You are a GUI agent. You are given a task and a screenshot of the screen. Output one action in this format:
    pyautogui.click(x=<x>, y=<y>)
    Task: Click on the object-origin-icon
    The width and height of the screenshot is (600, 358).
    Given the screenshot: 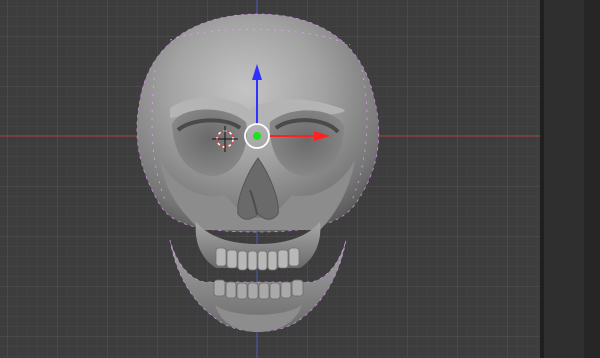 What is the action you would take?
    pyautogui.click(x=257, y=136)
    